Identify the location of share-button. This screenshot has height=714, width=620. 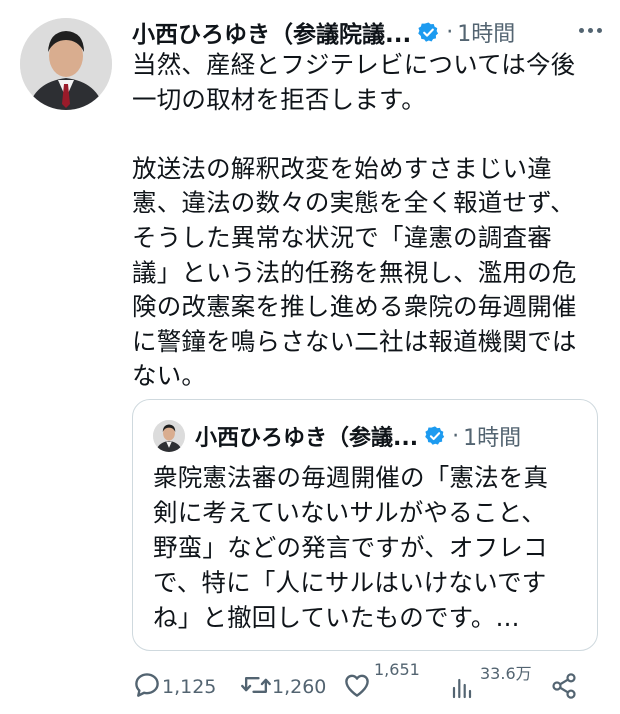
(564, 688).